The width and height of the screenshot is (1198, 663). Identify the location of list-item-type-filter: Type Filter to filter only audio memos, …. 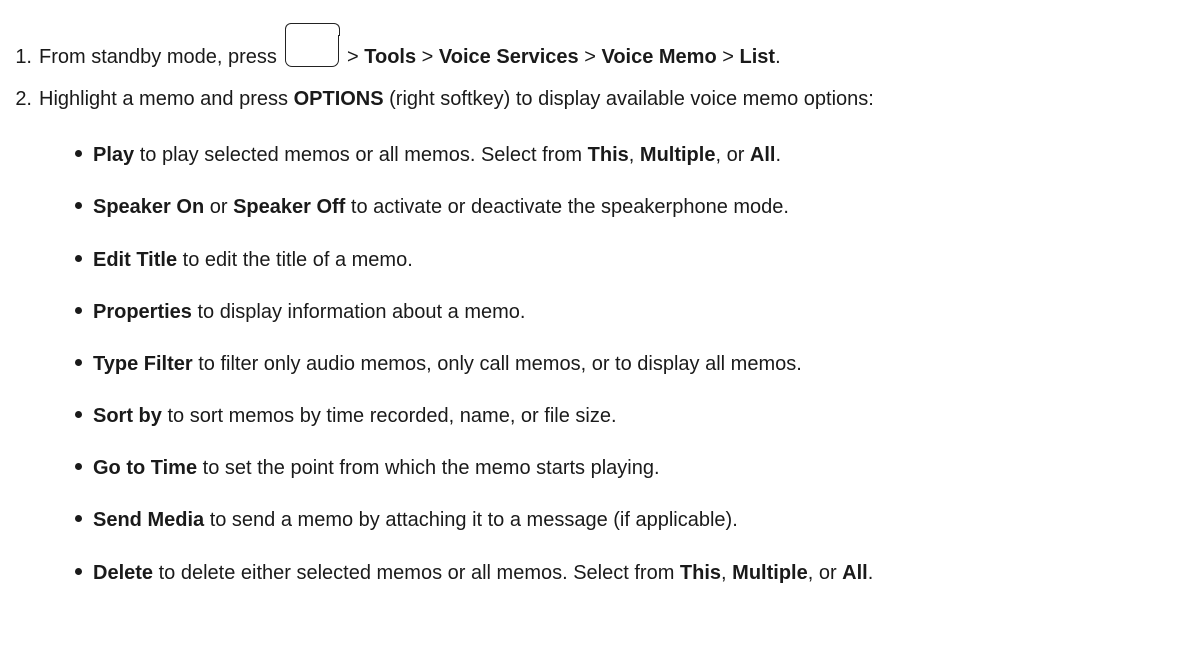
(438, 364).